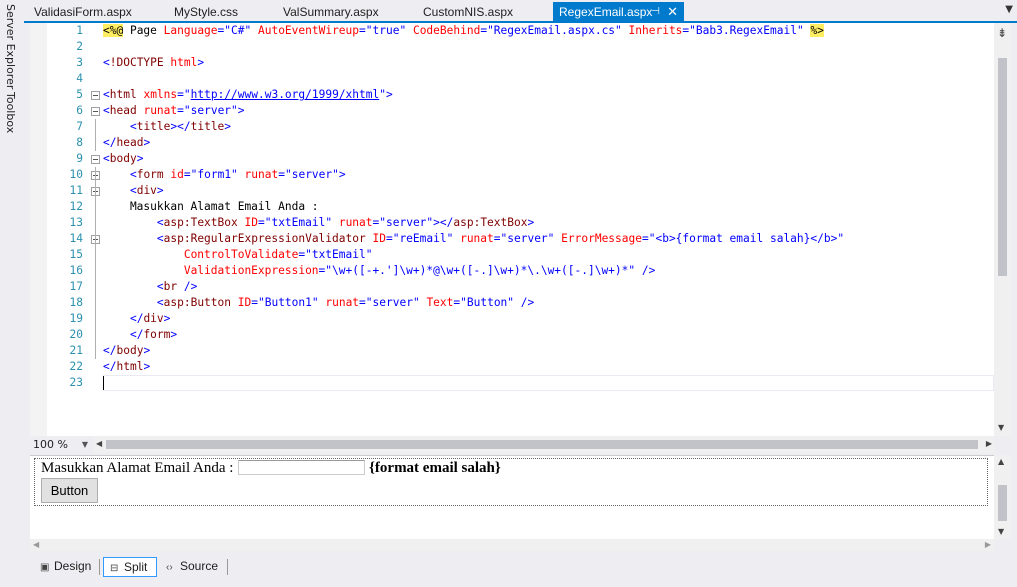 This screenshot has height=587, width=1017. I want to click on tab-mystyle: MyStyle.css, so click(219, 13).